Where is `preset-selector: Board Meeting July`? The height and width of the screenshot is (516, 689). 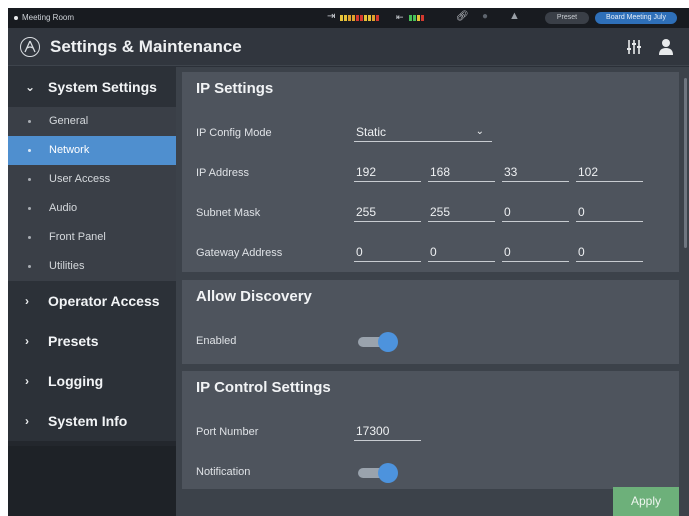
preset-selector: Board Meeting July is located at coordinates (636, 18).